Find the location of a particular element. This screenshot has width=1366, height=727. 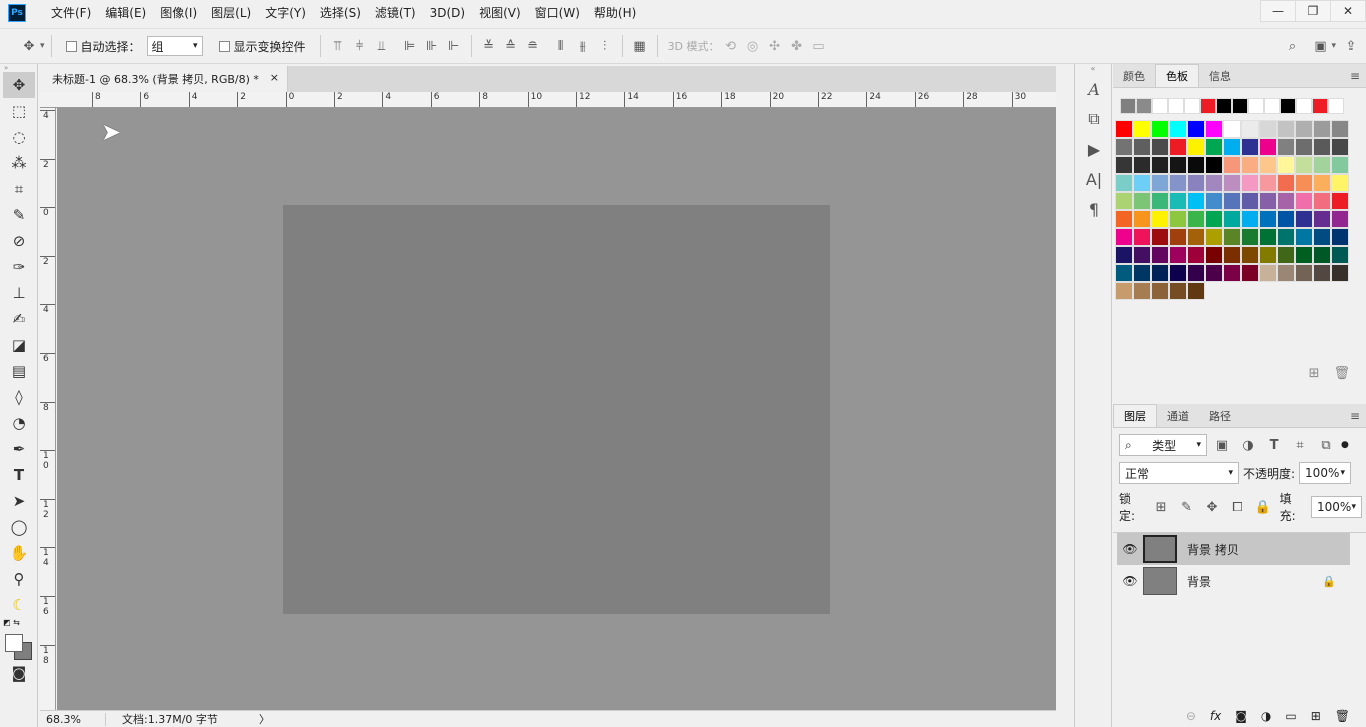

visibility-eye-icon: 👁 is located at coordinates (1130, 581).